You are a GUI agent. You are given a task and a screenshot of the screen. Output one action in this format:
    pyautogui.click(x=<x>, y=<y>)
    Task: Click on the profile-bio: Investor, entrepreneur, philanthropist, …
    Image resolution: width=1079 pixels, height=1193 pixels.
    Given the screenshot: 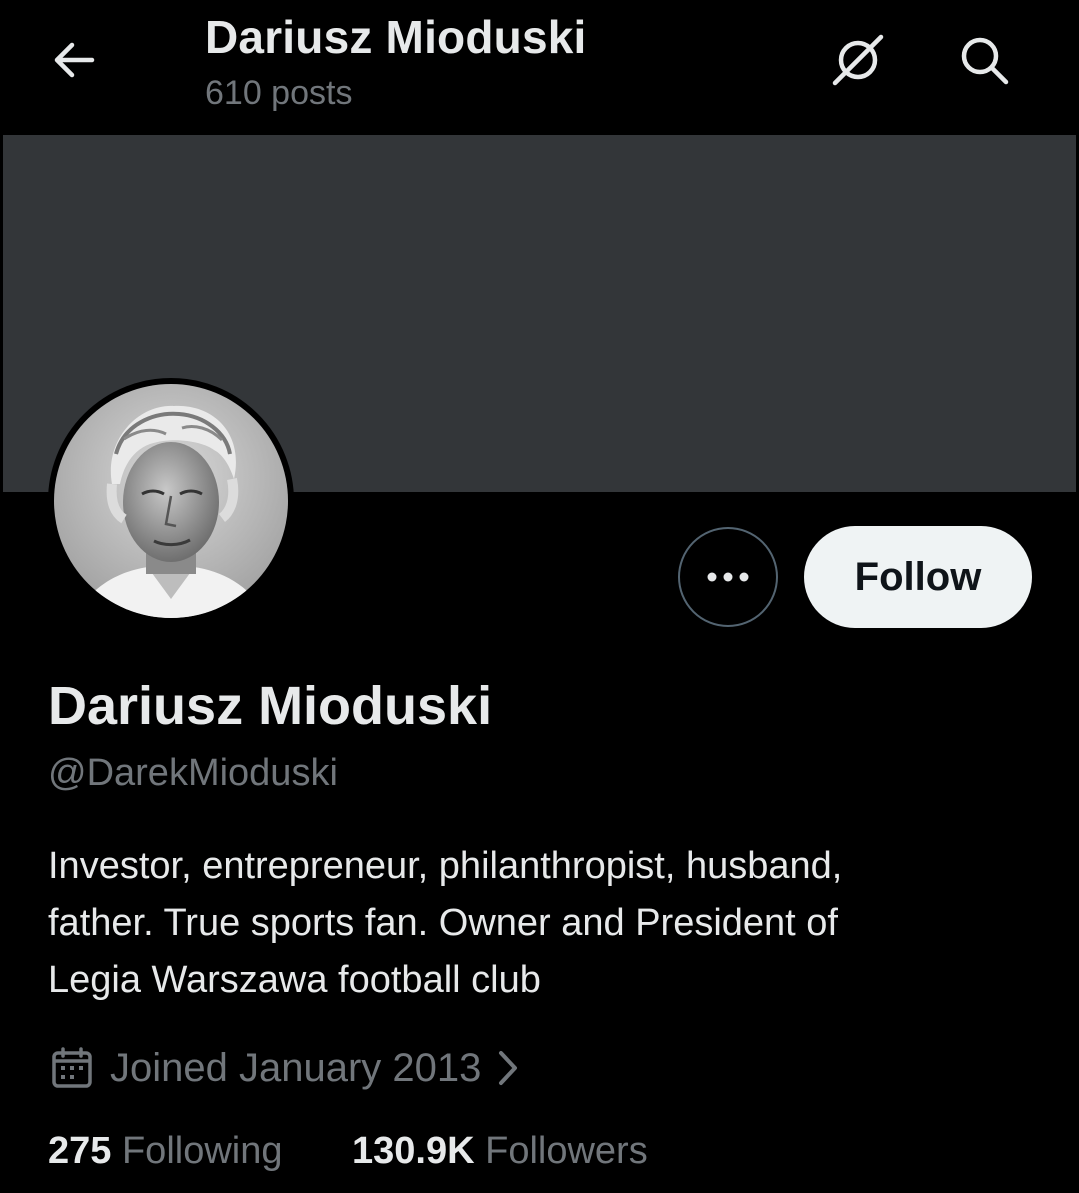 What is the action you would take?
    pyautogui.click(x=548, y=923)
    